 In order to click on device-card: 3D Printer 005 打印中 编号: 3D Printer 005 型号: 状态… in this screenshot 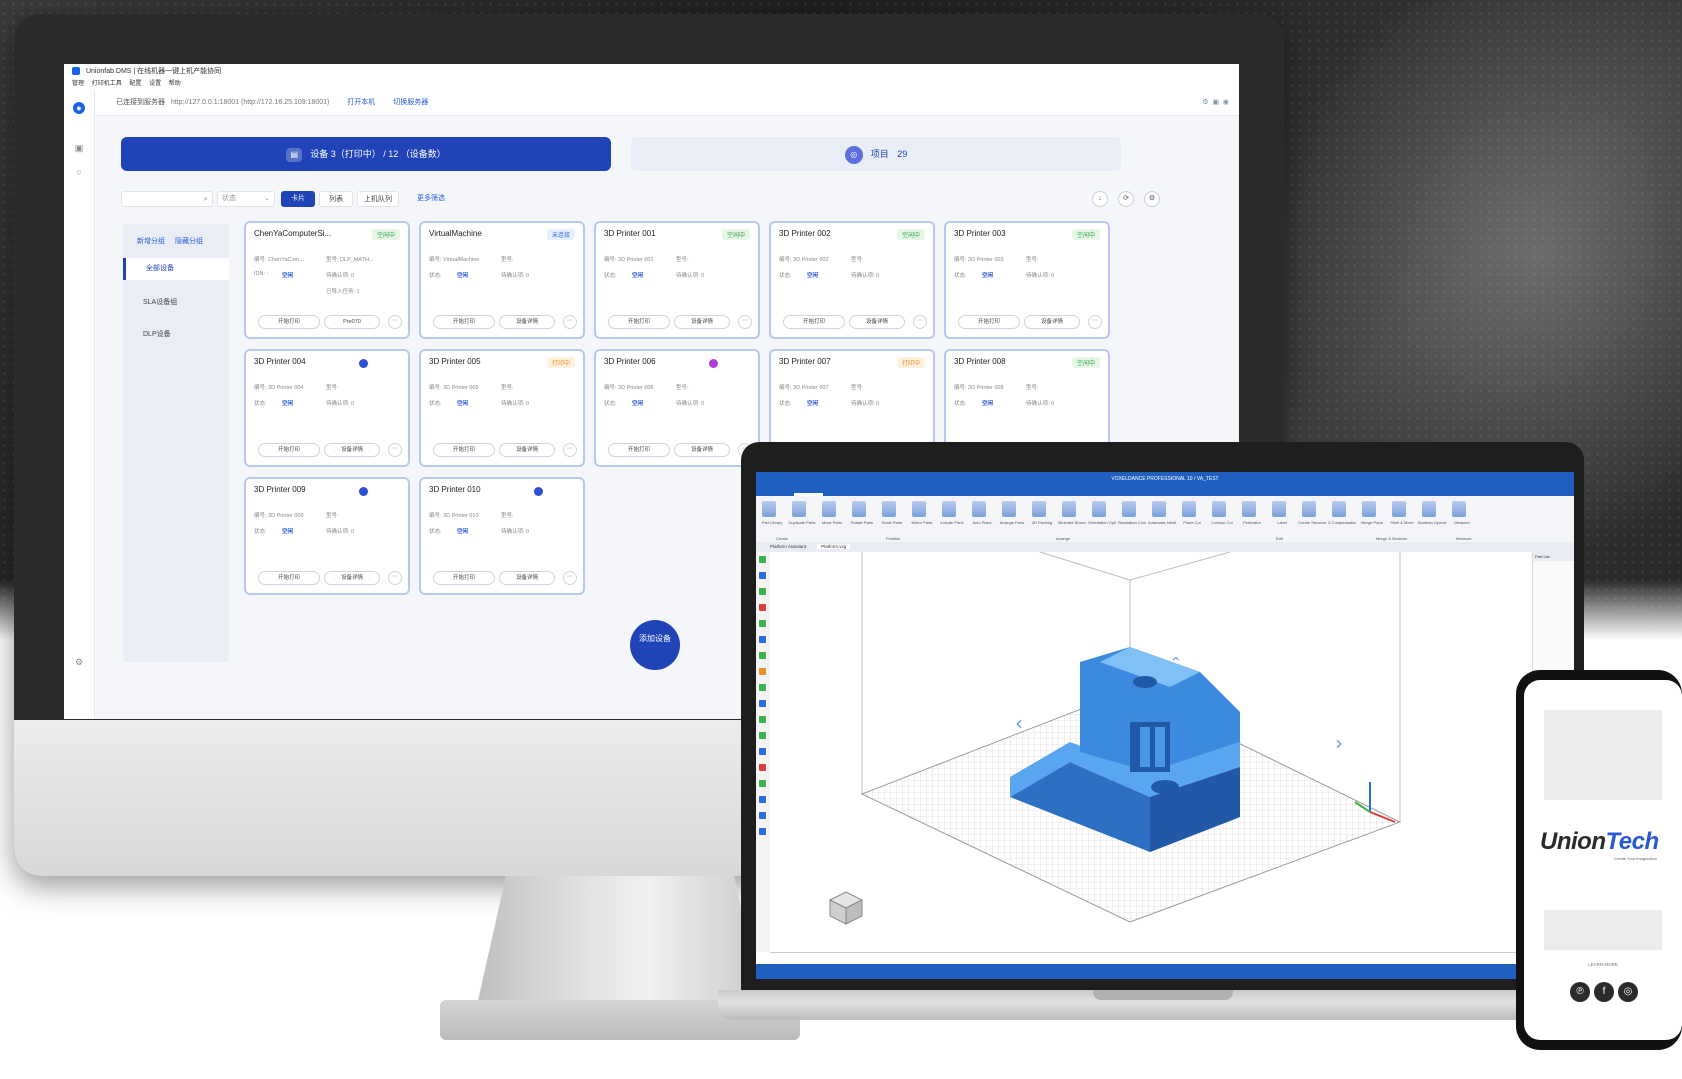, I will do `click(502, 408)`.